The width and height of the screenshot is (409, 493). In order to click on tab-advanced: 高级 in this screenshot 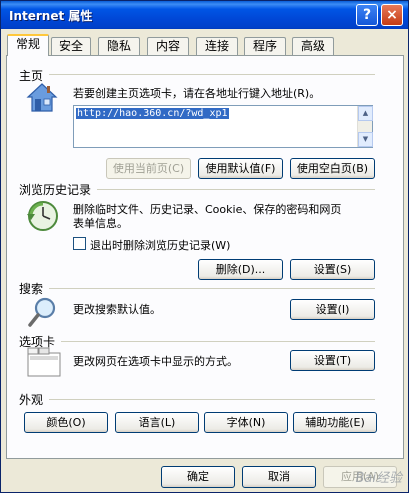, I will do `click(313, 46)`.